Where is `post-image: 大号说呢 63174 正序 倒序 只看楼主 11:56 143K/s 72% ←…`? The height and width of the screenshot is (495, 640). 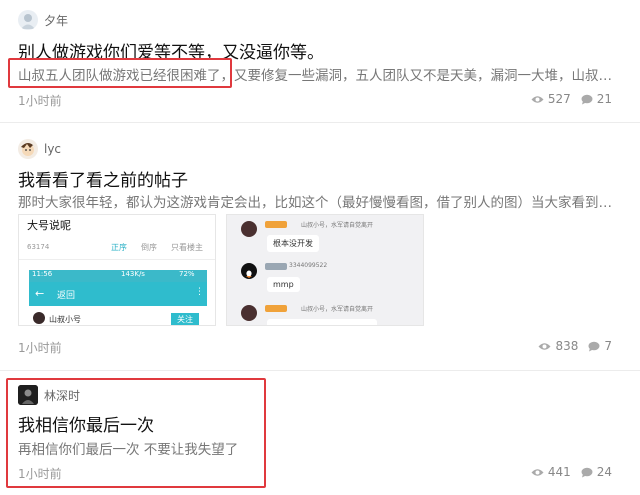 post-image: 大号说呢 63174 正序 倒序 只看楼主 11:56 143K/s 72% ←… is located at coordinates (117, 270).